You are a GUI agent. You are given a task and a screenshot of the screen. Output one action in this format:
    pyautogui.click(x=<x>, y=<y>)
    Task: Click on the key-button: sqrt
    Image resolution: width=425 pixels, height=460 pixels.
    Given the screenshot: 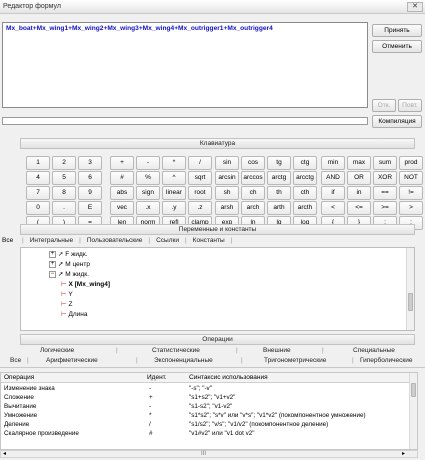 What is the action you would take?
    pyautogui.click(x=200, y=178)
    